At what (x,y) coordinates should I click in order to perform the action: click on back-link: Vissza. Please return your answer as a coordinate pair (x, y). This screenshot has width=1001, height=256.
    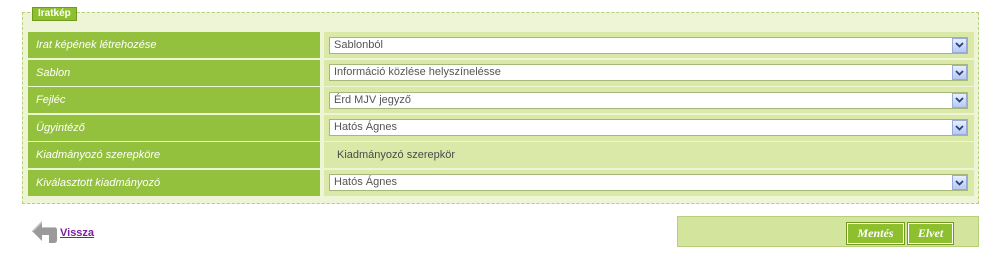
    Looking at the image, I should click on (77, 233).